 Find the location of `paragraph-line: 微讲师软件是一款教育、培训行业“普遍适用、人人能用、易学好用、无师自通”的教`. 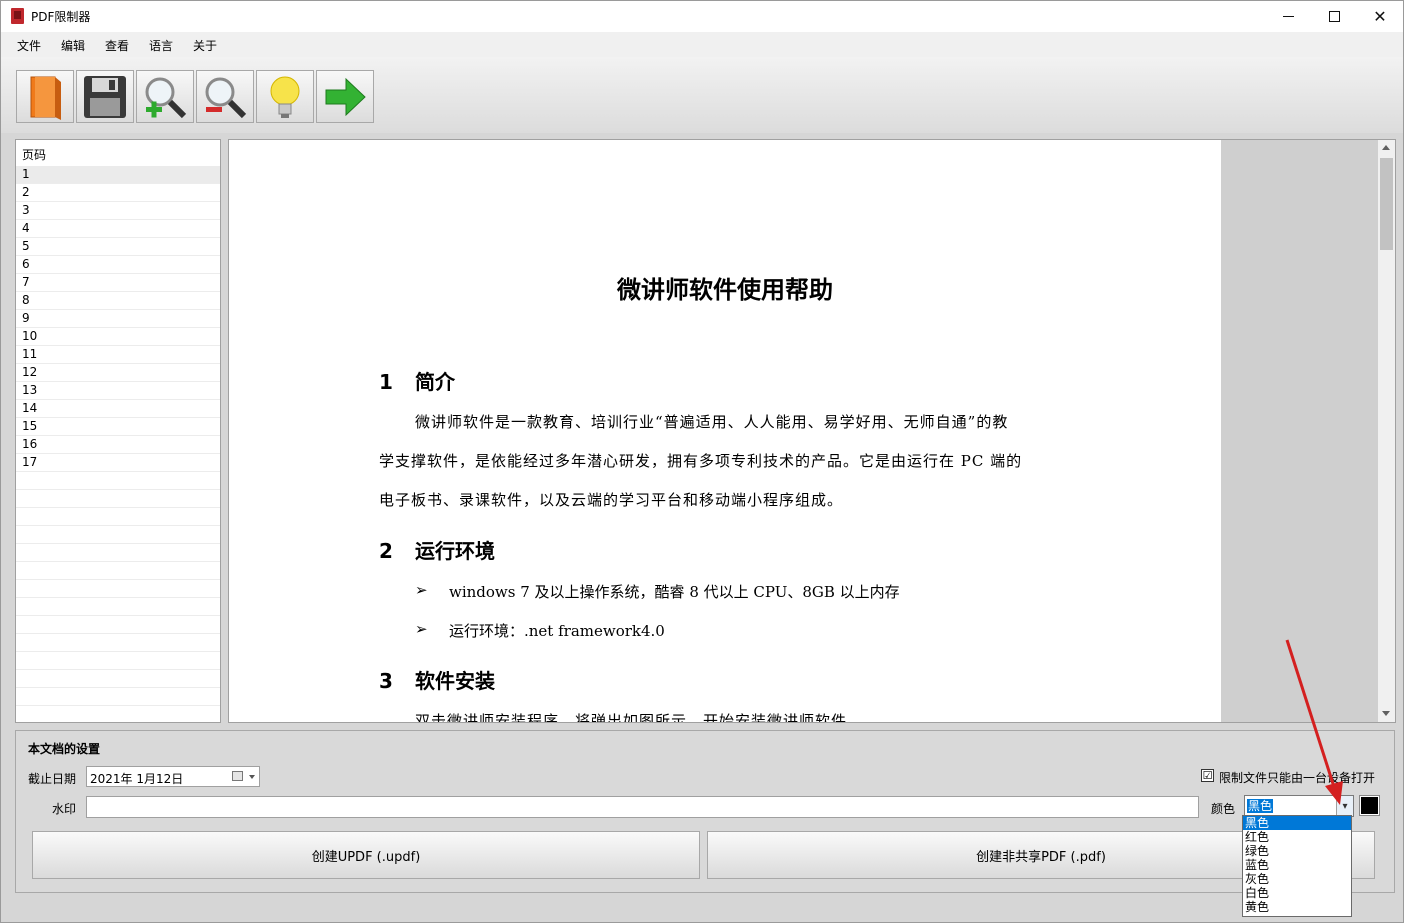

paragraph-line: 微讲师软件是一款教育、培训行业“普遍适用、人人能用、易学好用、无师自通”的教 is located at coordinates (712, 422).